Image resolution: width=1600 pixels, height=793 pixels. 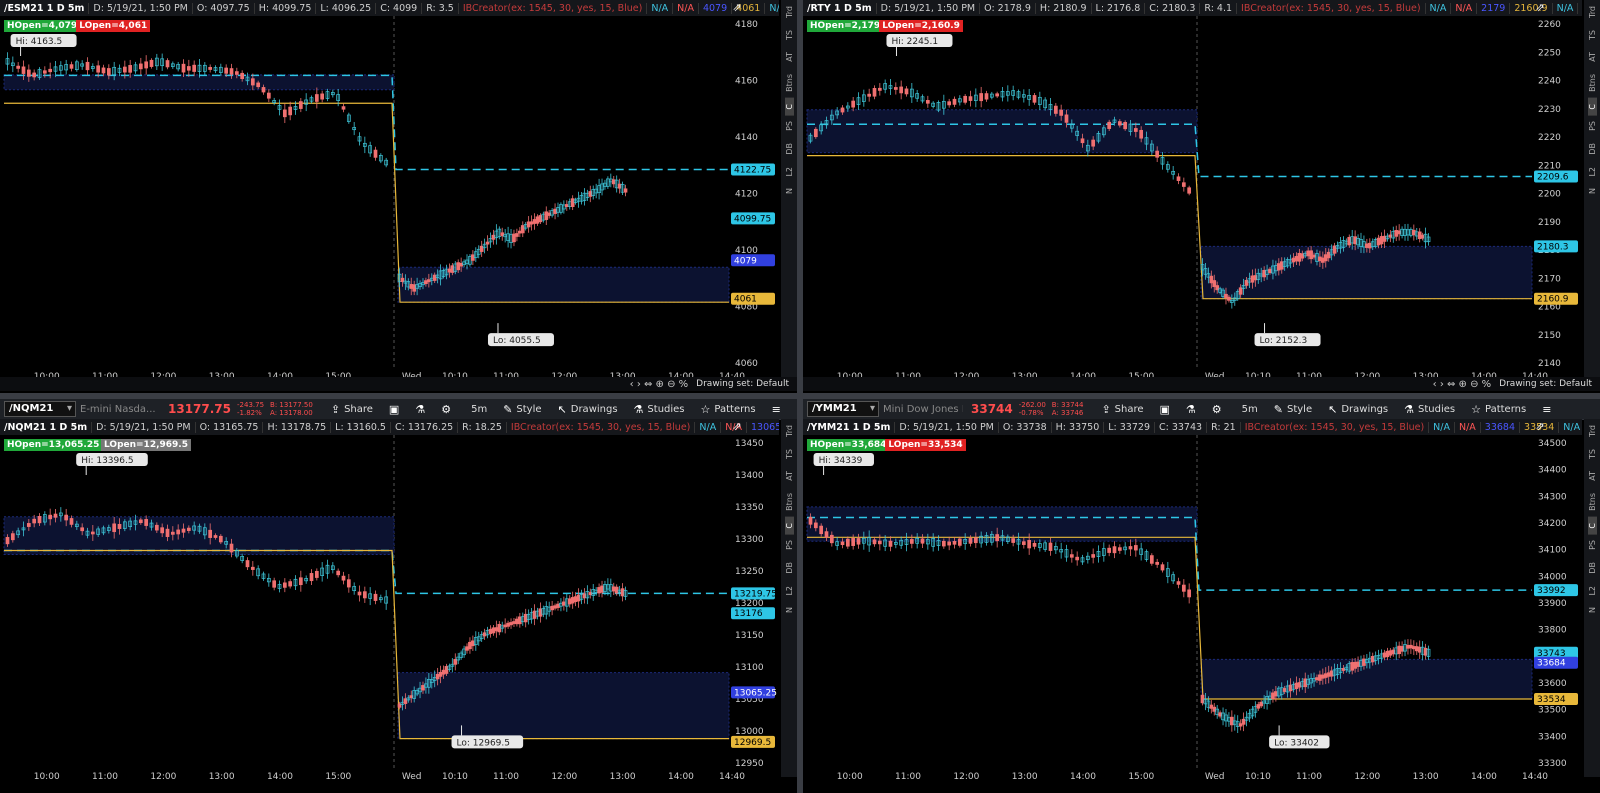 I want to click on svg-text: 4061, so click(x=745, y=300).